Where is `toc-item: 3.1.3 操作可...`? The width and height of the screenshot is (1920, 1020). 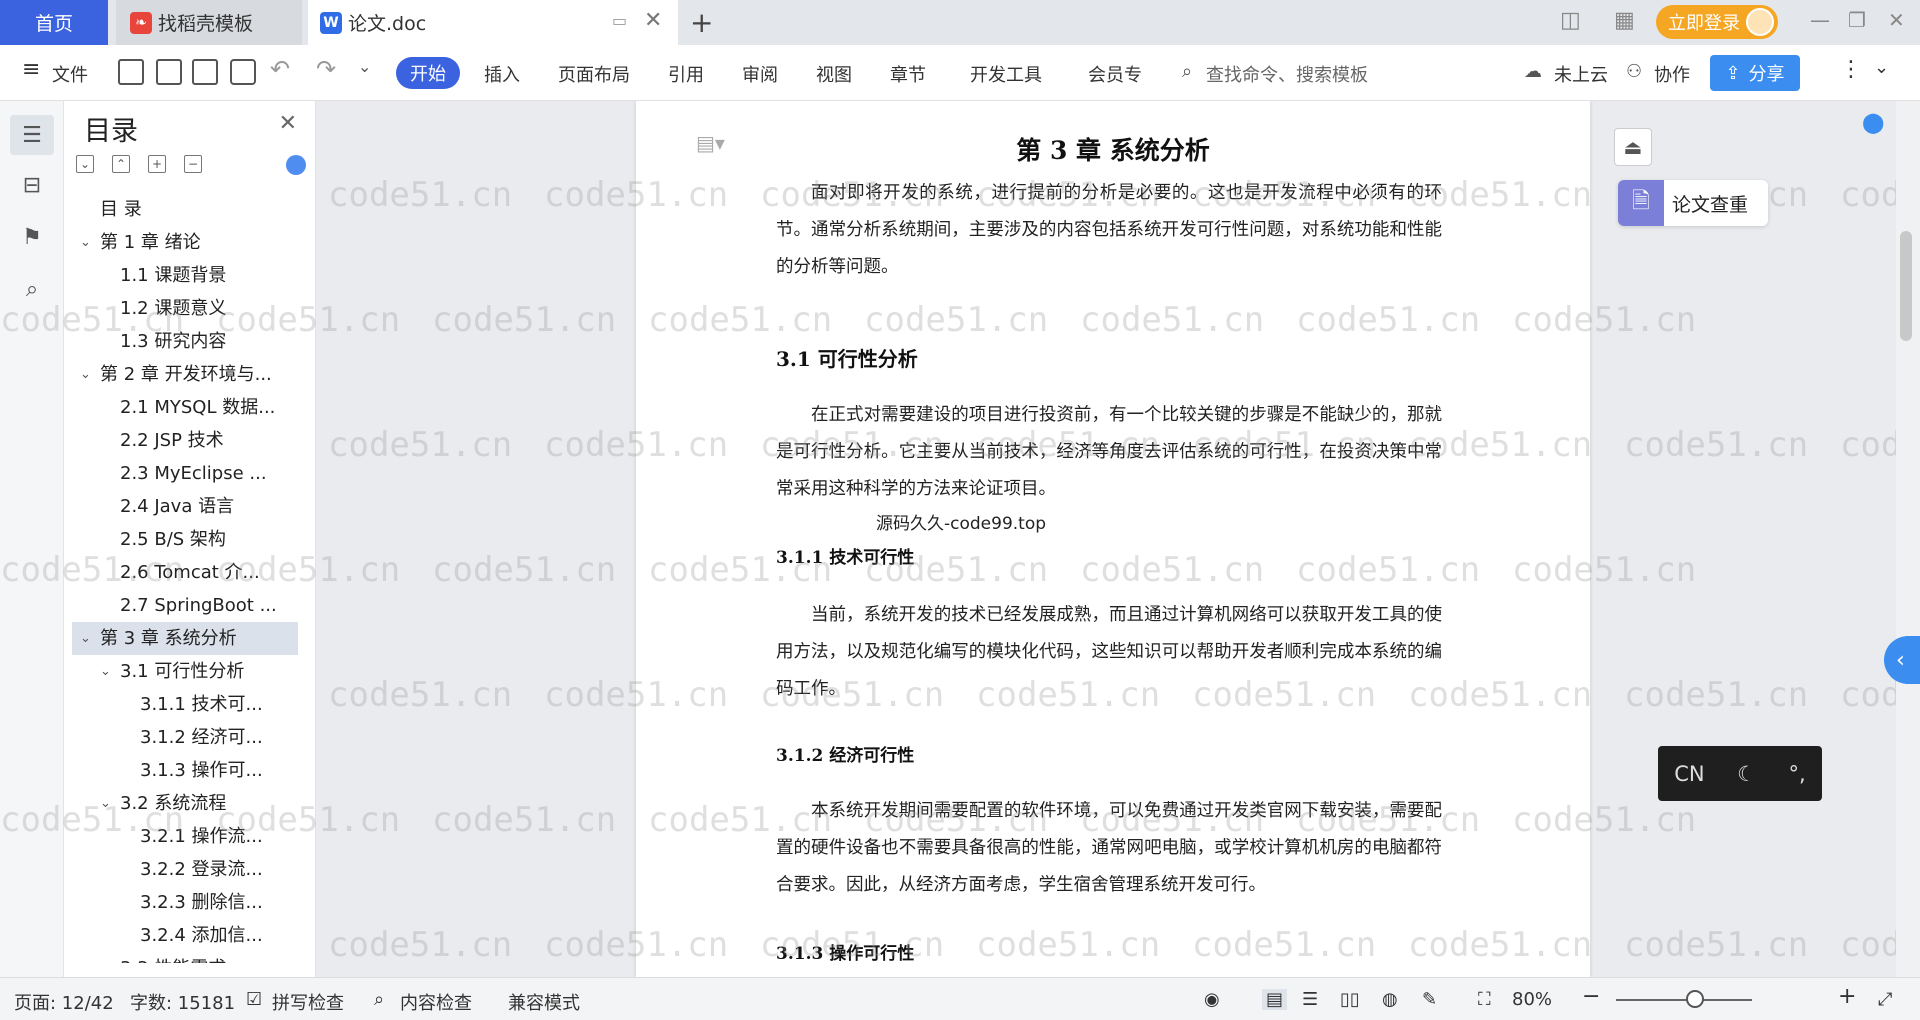 toc-item: 3.1.3 操作可... is located at coordinates (185, 770).